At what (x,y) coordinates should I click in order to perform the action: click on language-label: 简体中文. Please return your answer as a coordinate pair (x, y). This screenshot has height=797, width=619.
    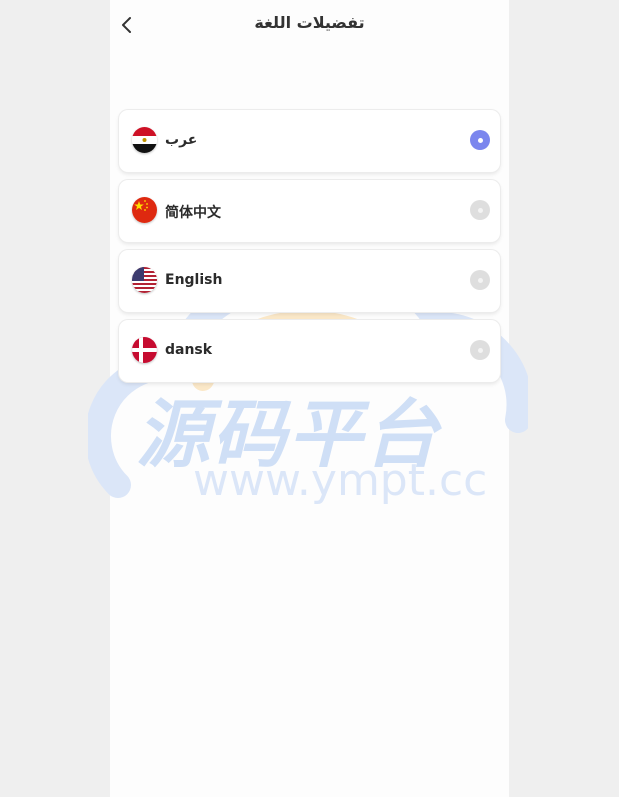
    Looking at the image, I should click on (193, 213).